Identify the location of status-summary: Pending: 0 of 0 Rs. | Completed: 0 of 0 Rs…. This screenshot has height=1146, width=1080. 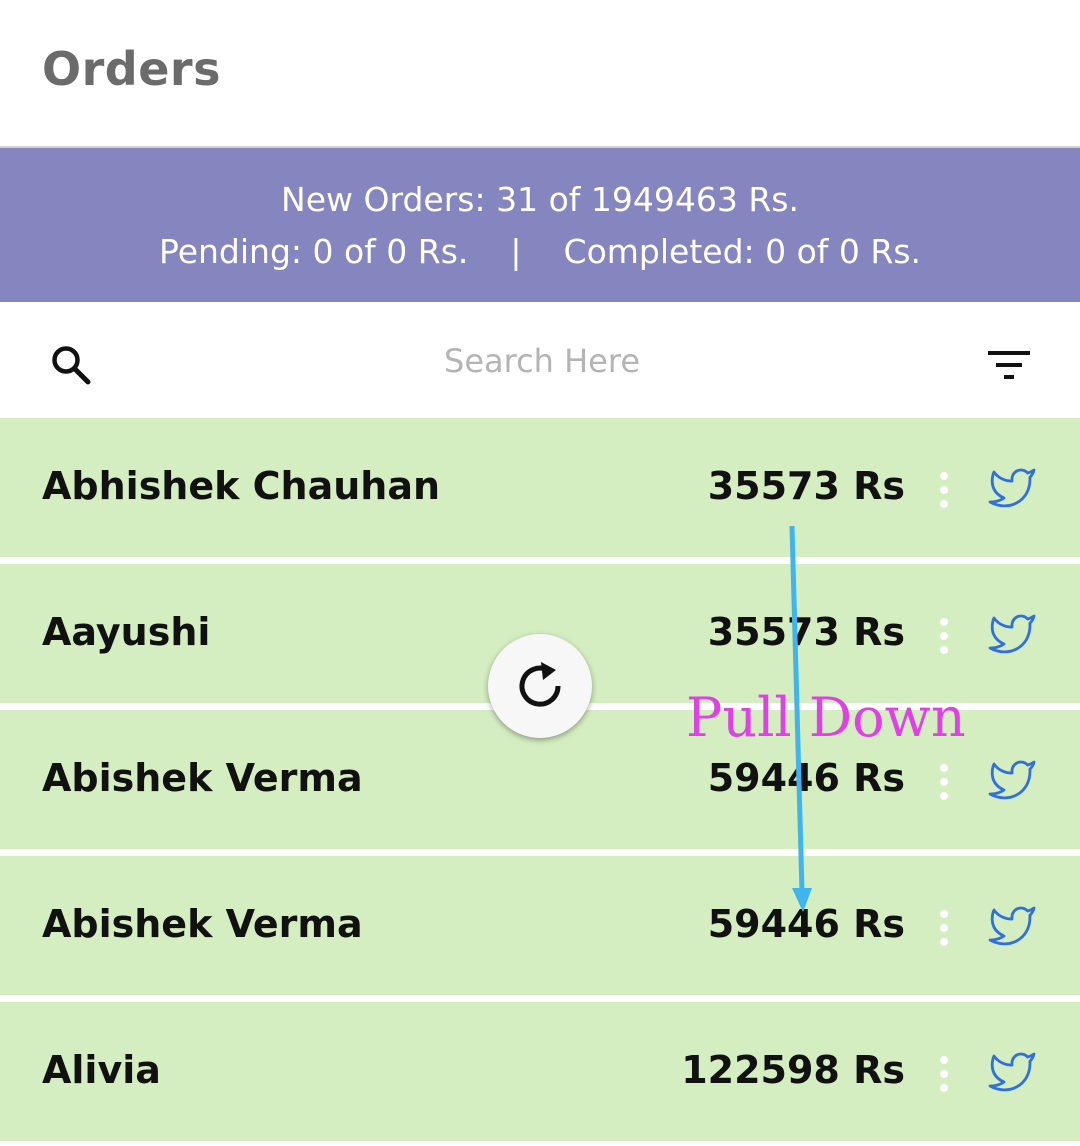
(540, 251).